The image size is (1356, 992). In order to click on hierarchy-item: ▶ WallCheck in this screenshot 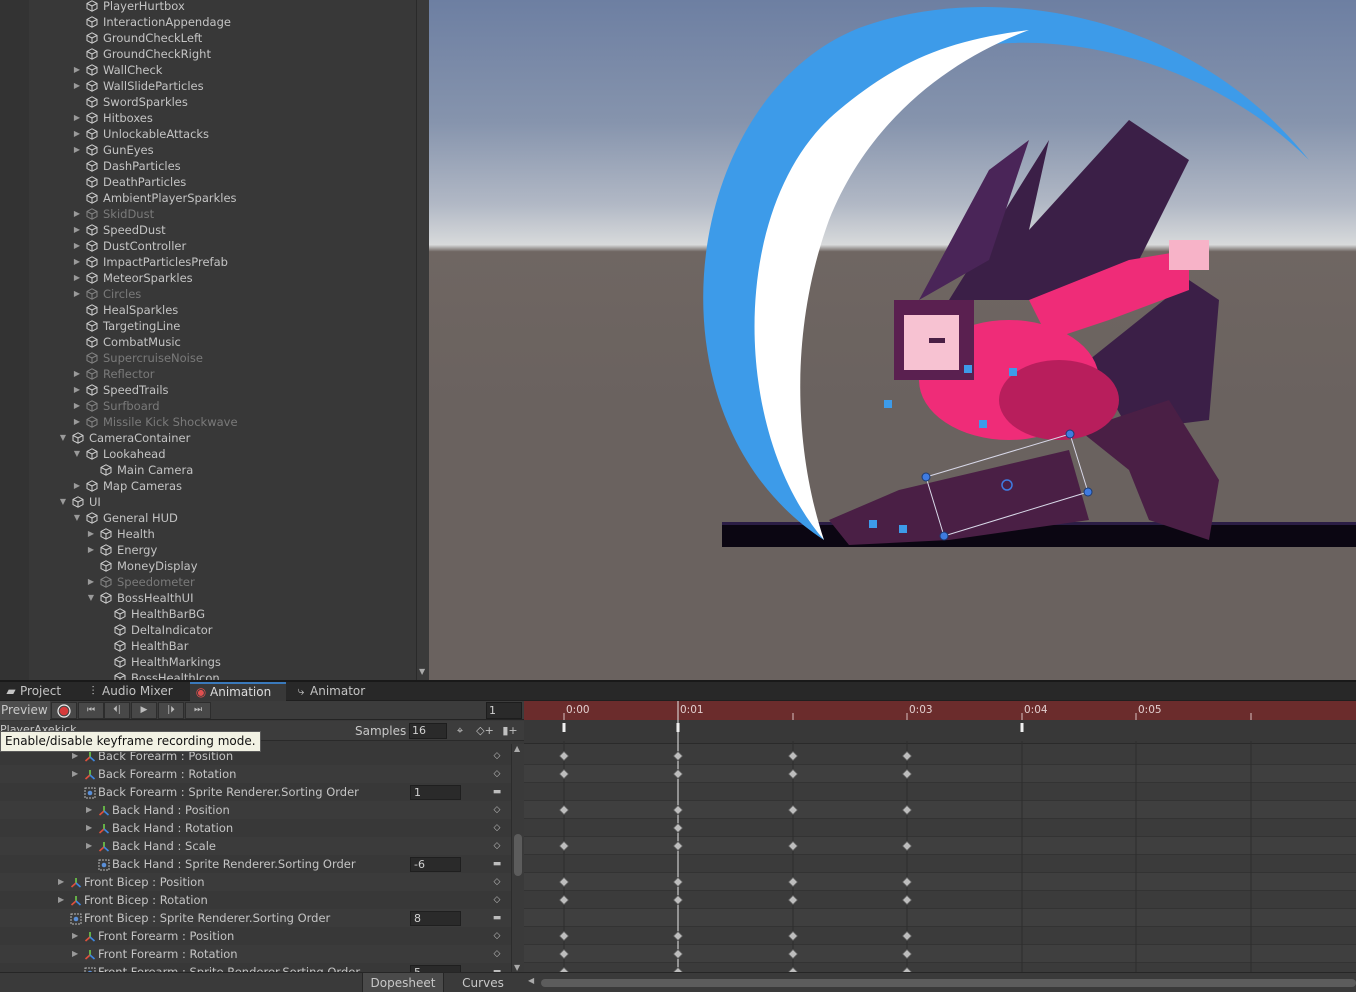, I will do `click(208, 70)`.